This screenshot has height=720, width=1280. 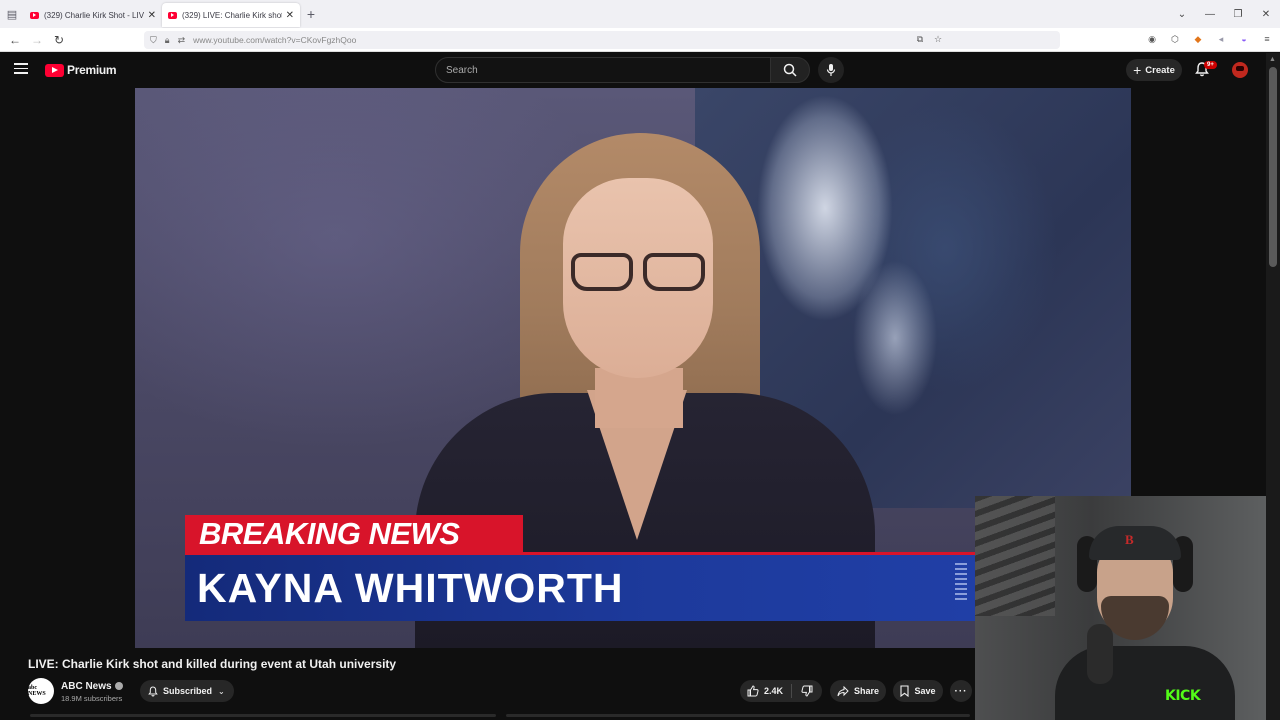 What do you see at coordinates (1095, 39) in the screenshot?
I see `extension-toolbar: ⧉ ☆ ◉ ⬡ ◆ ◂ ◒ ≡` at bounding box center [1095, 39].